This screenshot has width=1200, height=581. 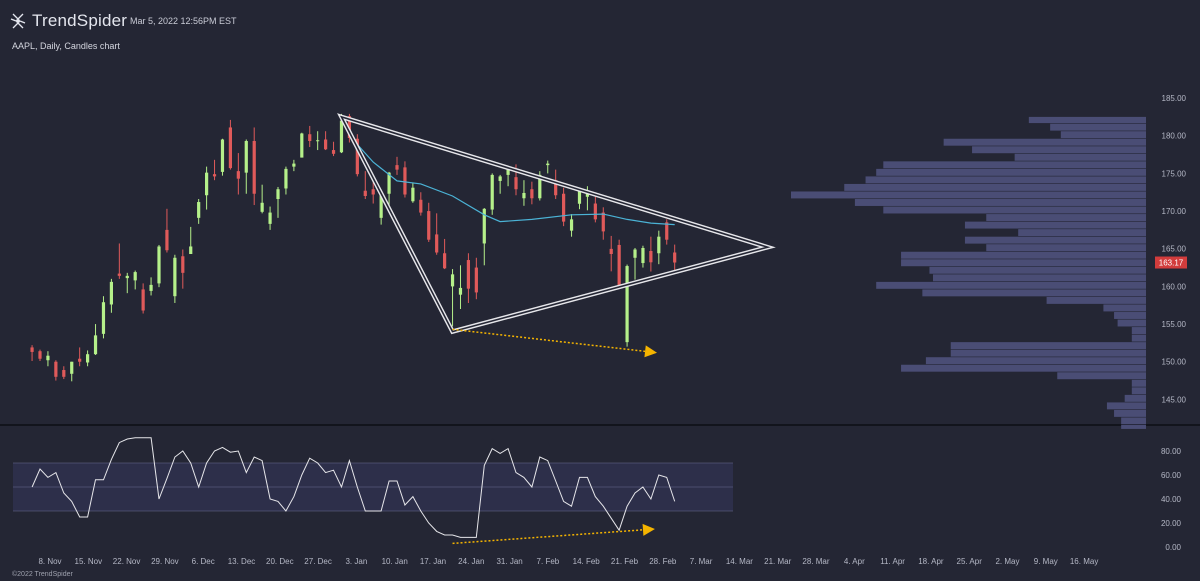 What do you see at coordinates (1171, 499) in the screenshot?
I see `rsi-tick-label: 40.00` at bounding box center [1171, 499].